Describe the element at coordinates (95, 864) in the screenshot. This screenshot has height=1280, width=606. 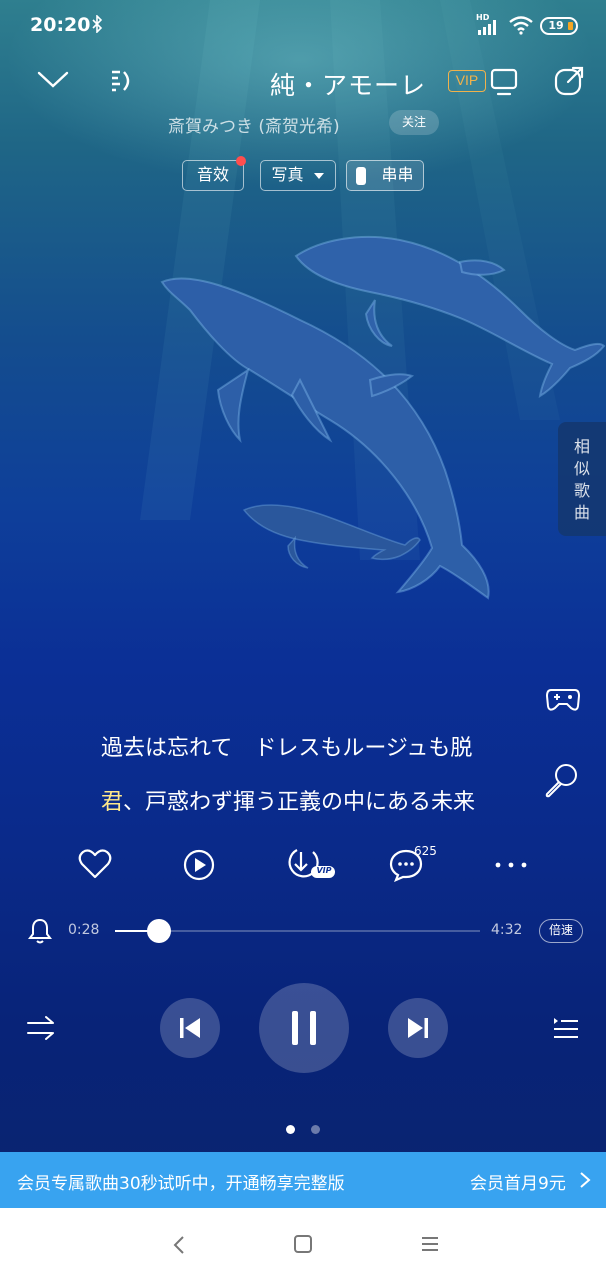
I see `like-heart-icon` at that location.